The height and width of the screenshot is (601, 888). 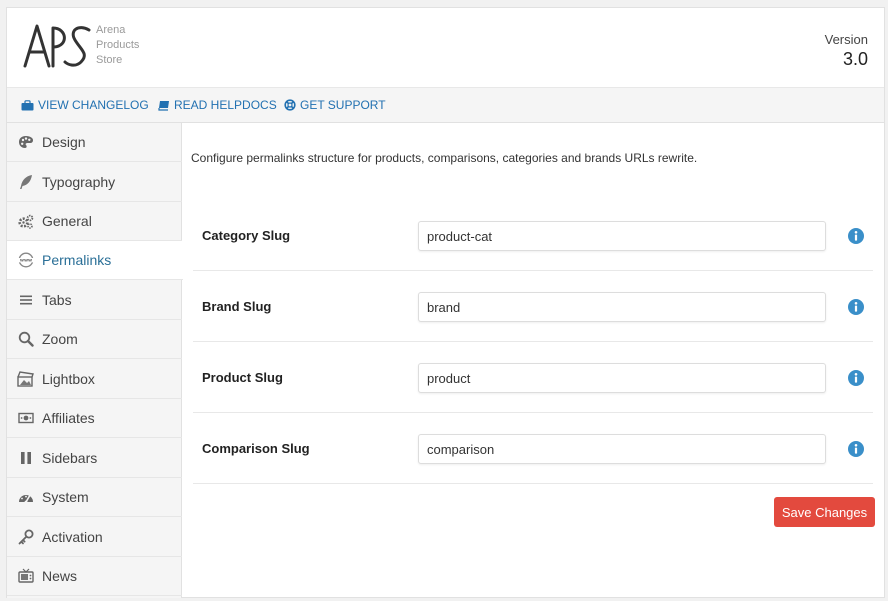 What do you see at coordinates (94, 497) in the screenshot?
I see `sidebar-item-system: System` at bounding box center [94, 497].